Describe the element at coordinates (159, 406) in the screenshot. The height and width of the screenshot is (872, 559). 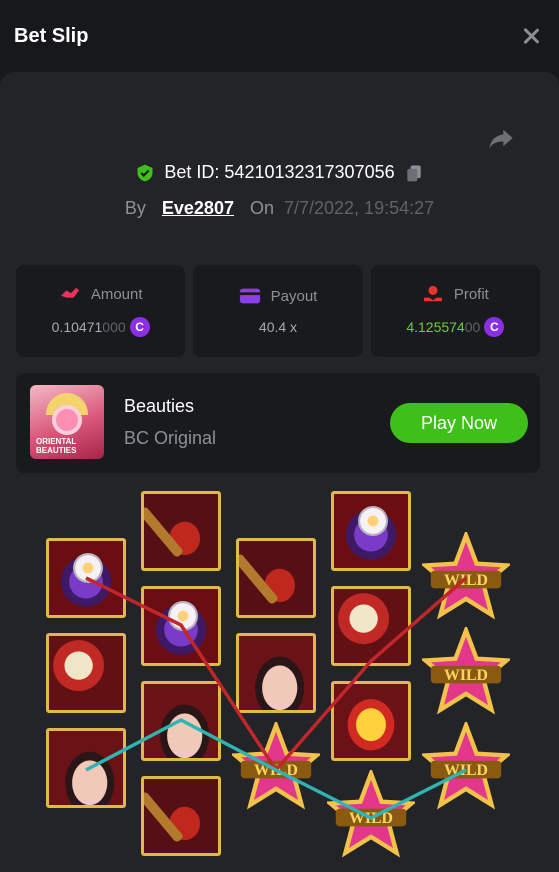
I see `game-name: Beauties` at that location.